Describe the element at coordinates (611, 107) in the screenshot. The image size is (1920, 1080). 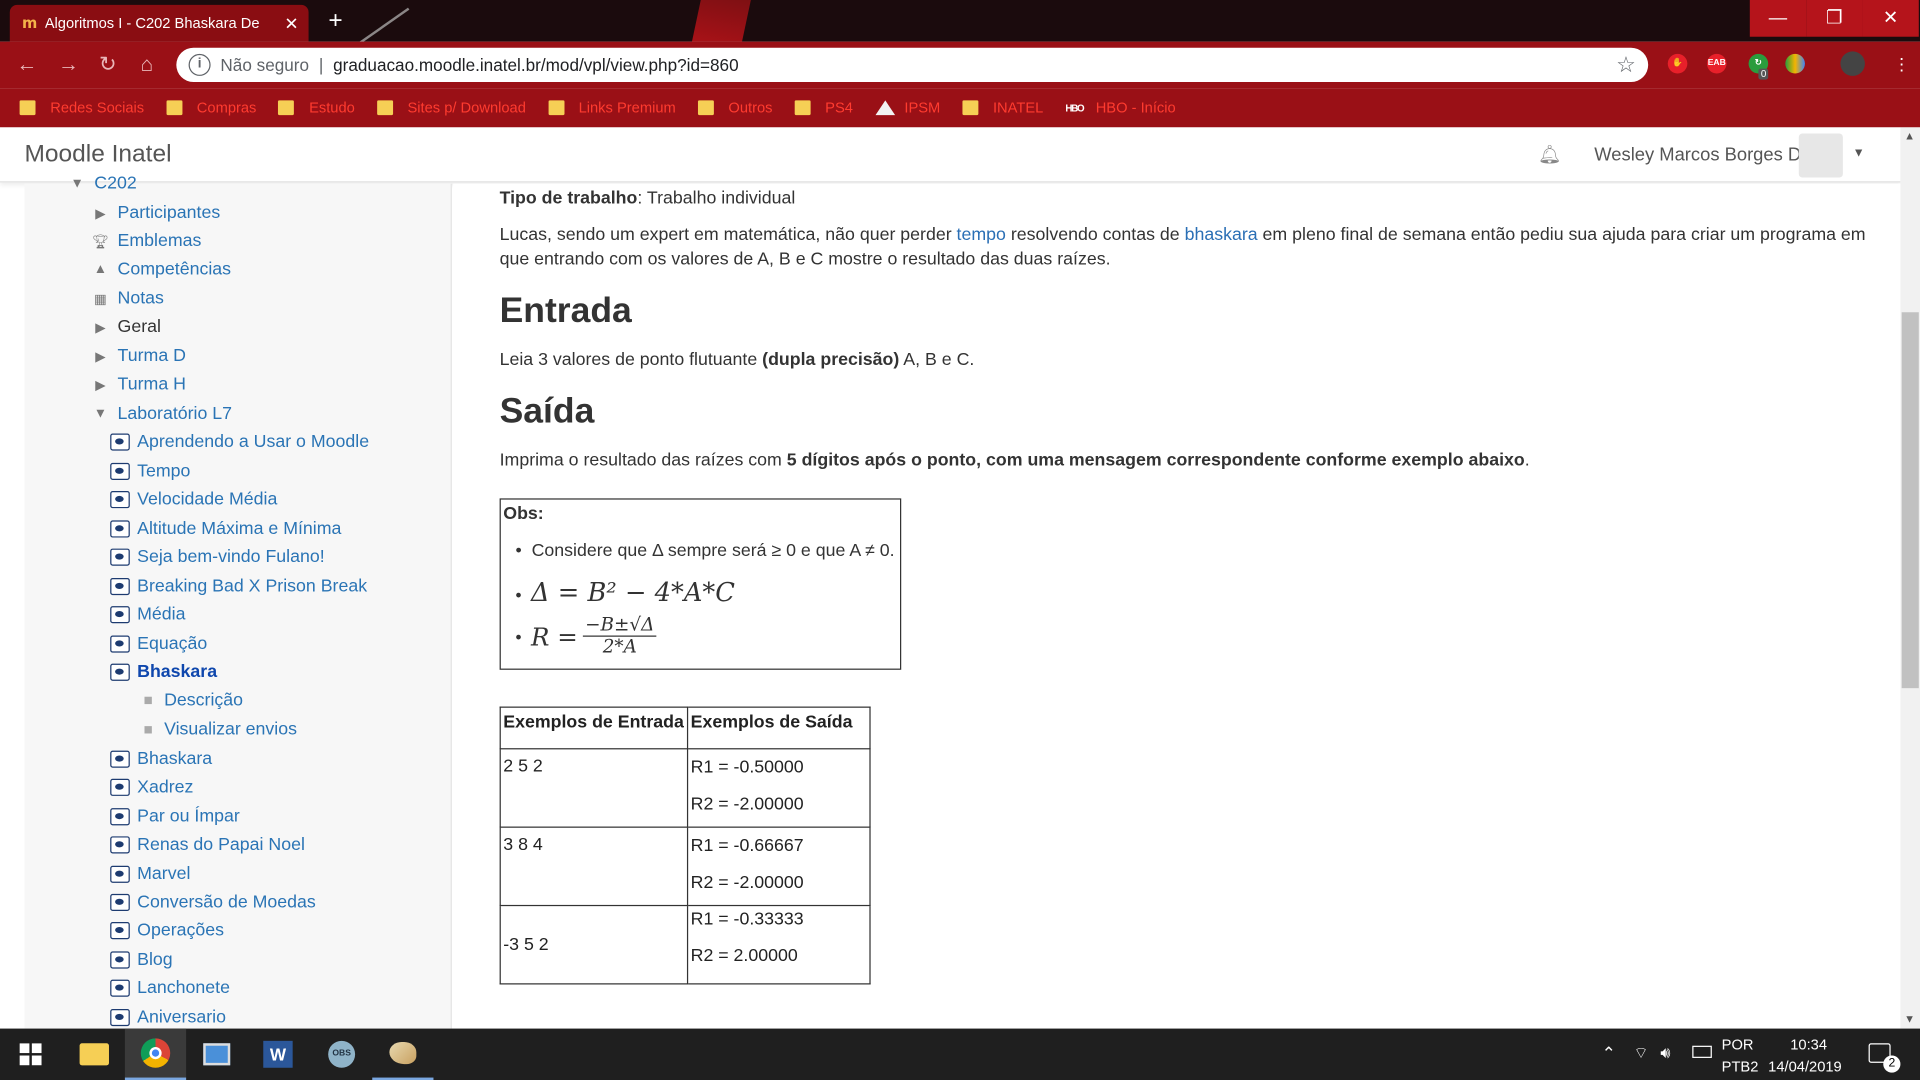
I see `bookmark-links-premium: Links Premium` at that location.